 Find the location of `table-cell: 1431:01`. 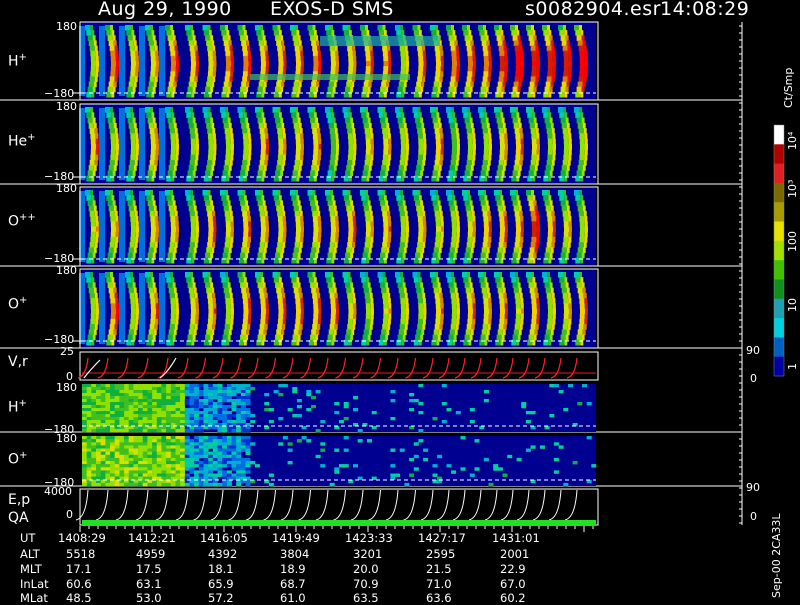

table-cell: 1431:01 is located at coordinates (516, 538).